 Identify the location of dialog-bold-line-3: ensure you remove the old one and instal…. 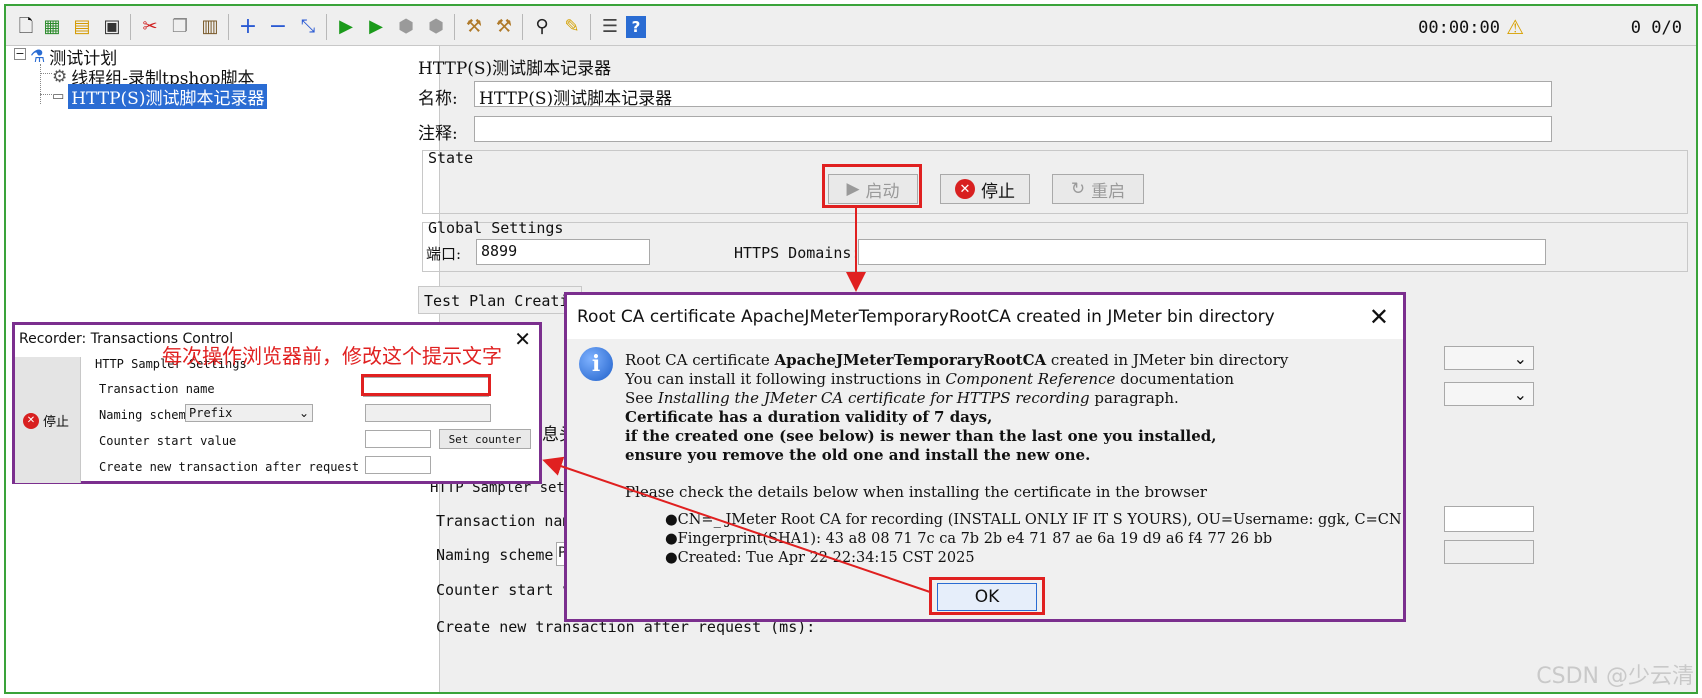
(858, 455).